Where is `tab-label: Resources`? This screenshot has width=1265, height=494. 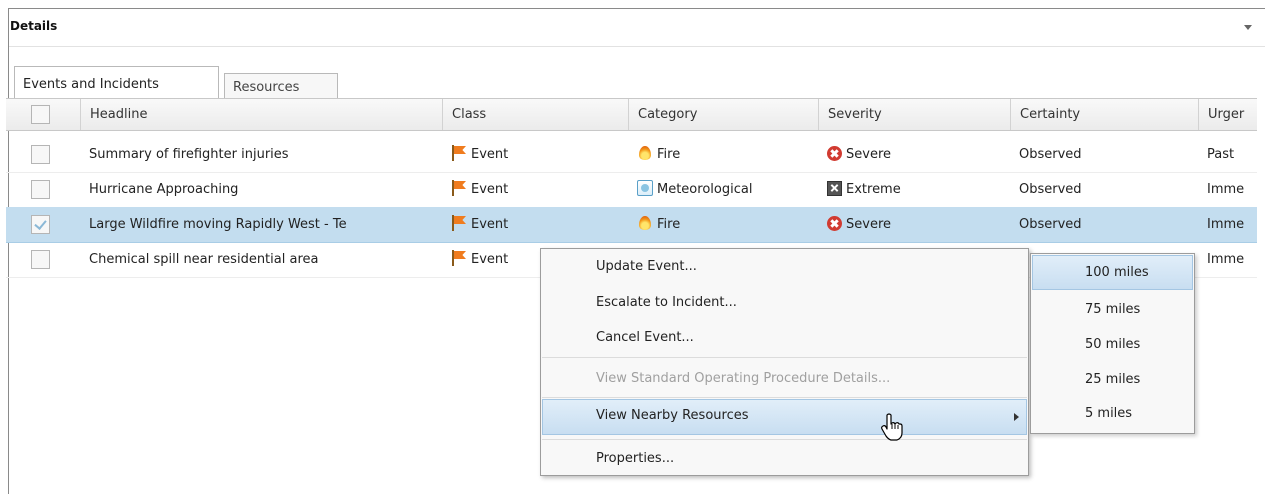 tab-label: Resources is located at coordinates (266, 87).